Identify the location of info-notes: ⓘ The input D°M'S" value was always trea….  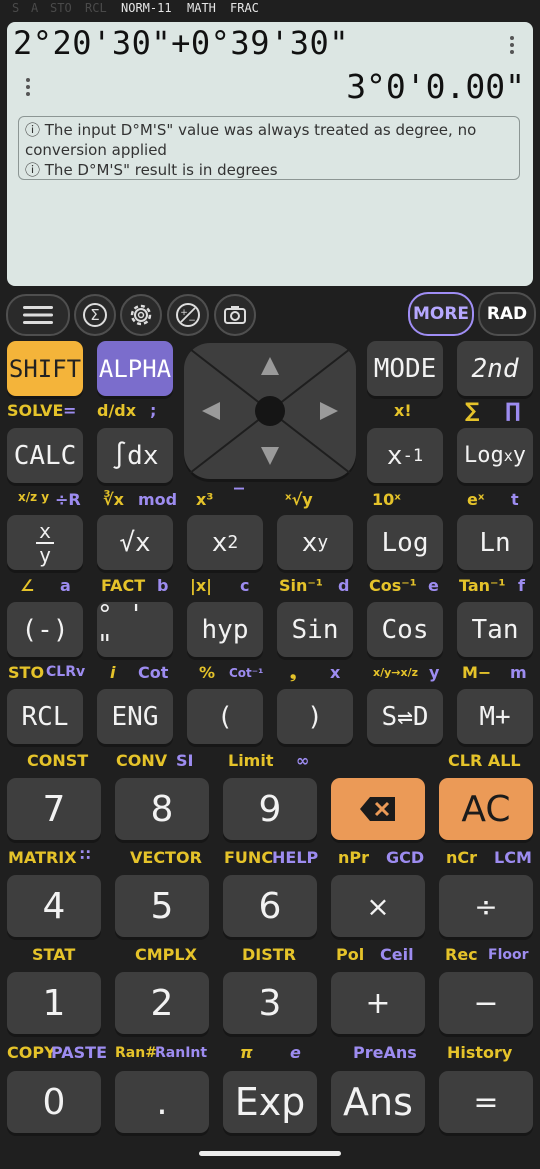
(269, 148).